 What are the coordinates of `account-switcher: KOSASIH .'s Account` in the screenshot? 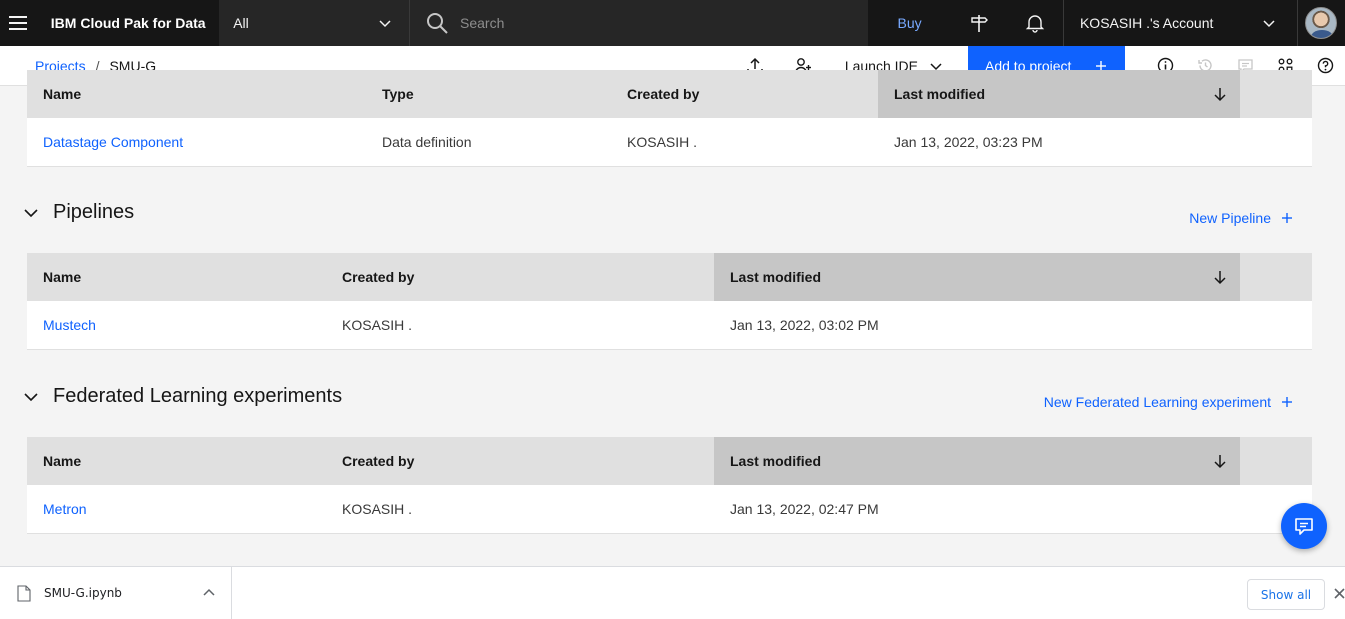 It's located at (1180, 23).